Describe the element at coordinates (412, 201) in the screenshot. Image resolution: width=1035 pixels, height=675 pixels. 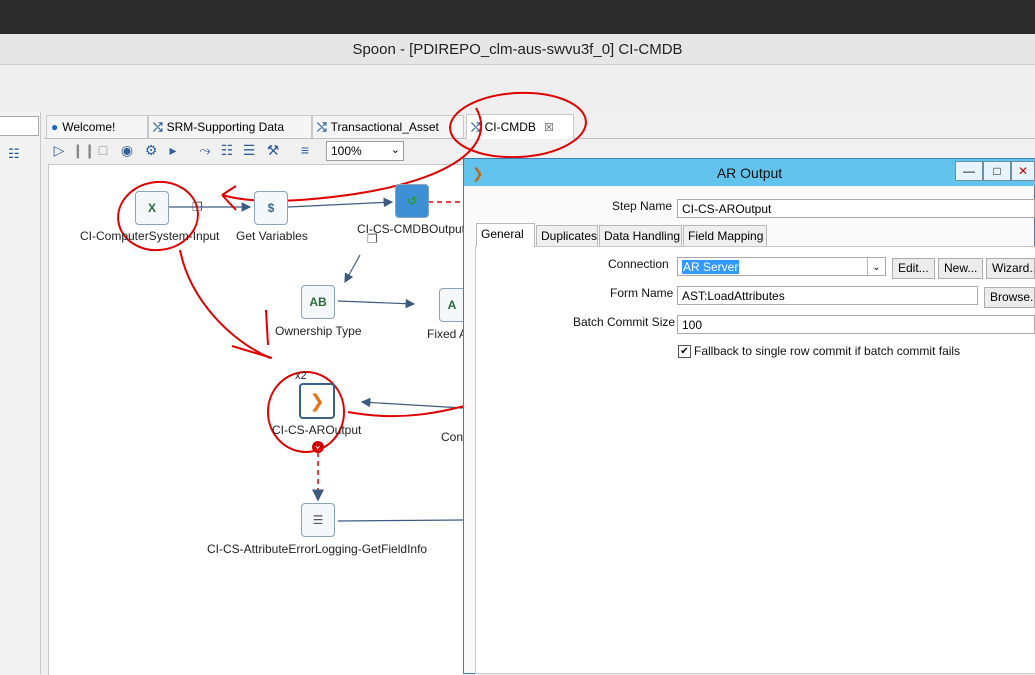
I see `database-output-icon: ↺` at that location.